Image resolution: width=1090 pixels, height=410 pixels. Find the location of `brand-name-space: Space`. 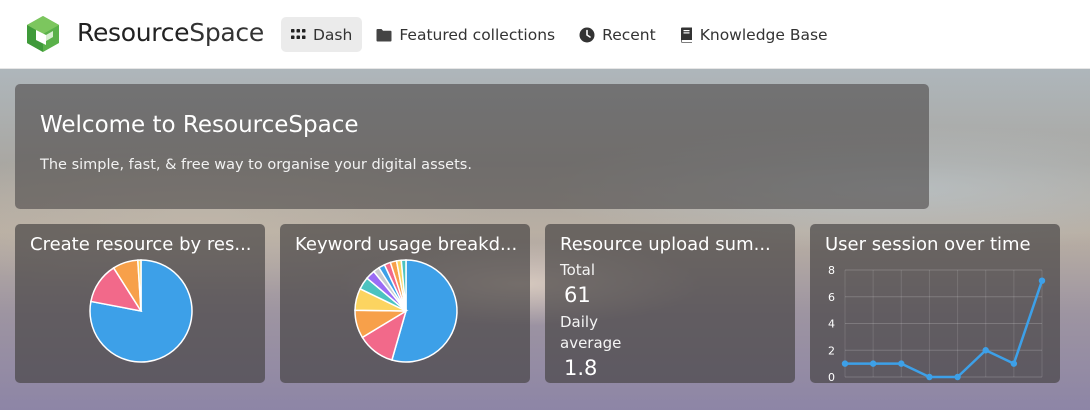

brand-name-space: Space is located at coordinates (226, 32).